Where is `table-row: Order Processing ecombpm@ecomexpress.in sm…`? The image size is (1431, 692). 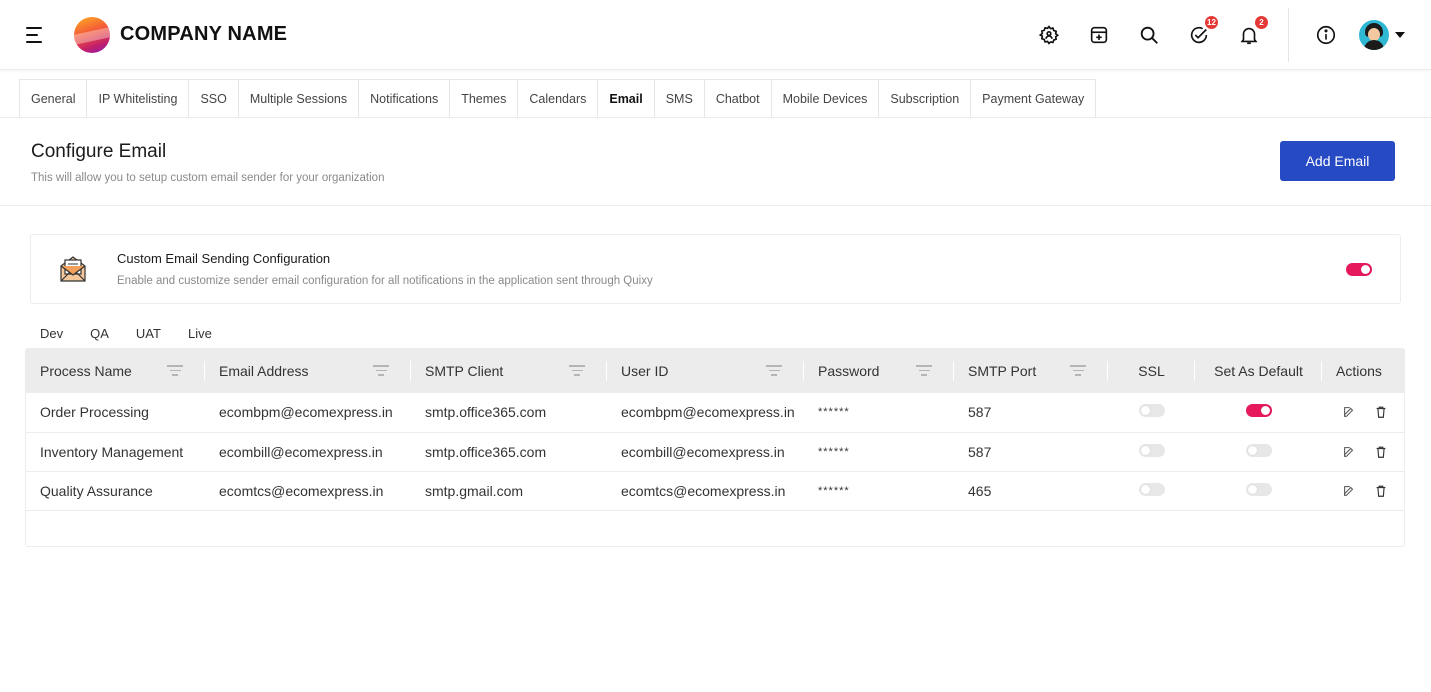
table-row: Order Processing ecombpm@ecomexpress.in sm… is located at coordinates (715, 413).